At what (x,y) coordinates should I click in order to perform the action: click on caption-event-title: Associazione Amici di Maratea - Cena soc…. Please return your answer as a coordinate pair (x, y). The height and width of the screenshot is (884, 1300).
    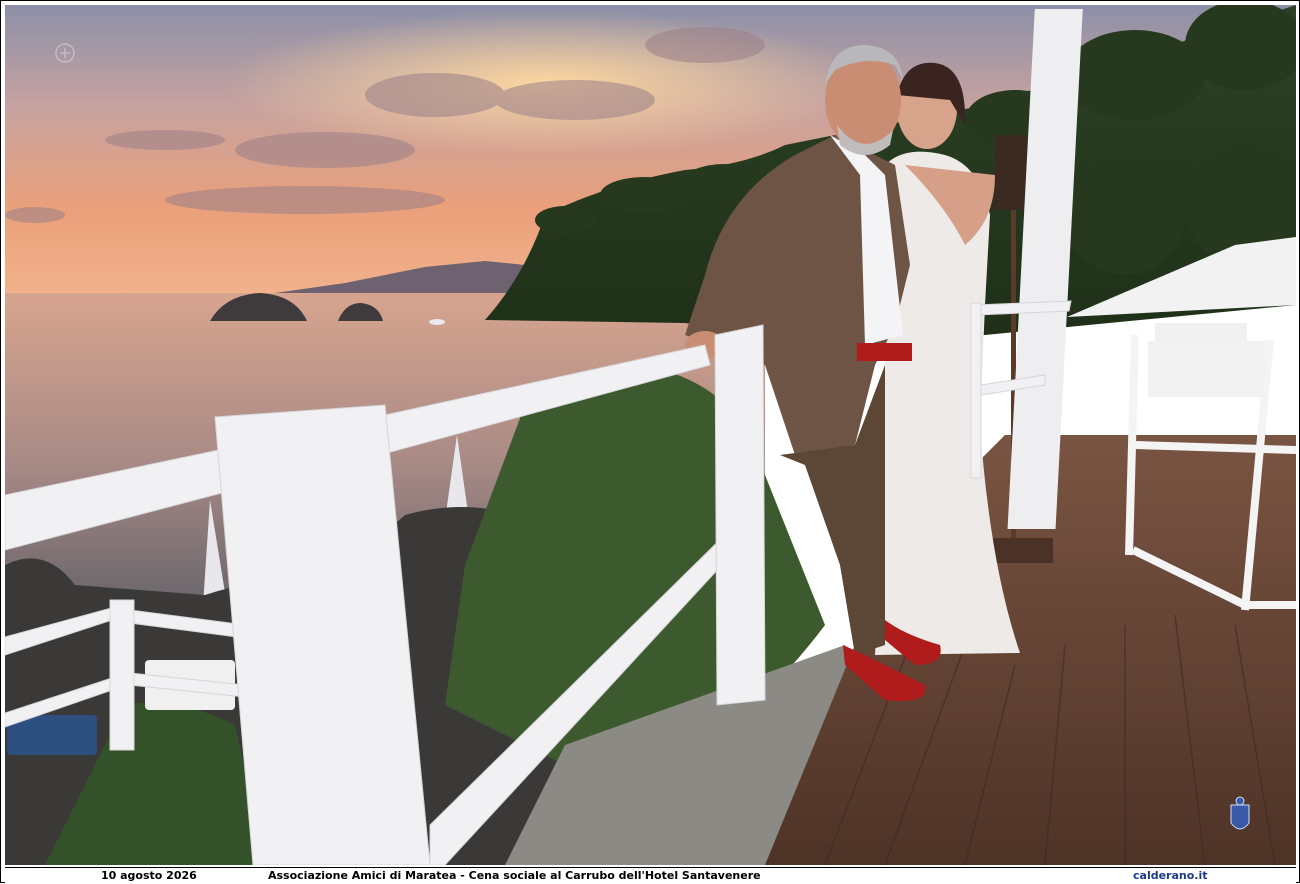
    Looking at the image, I should click on (514, 875).